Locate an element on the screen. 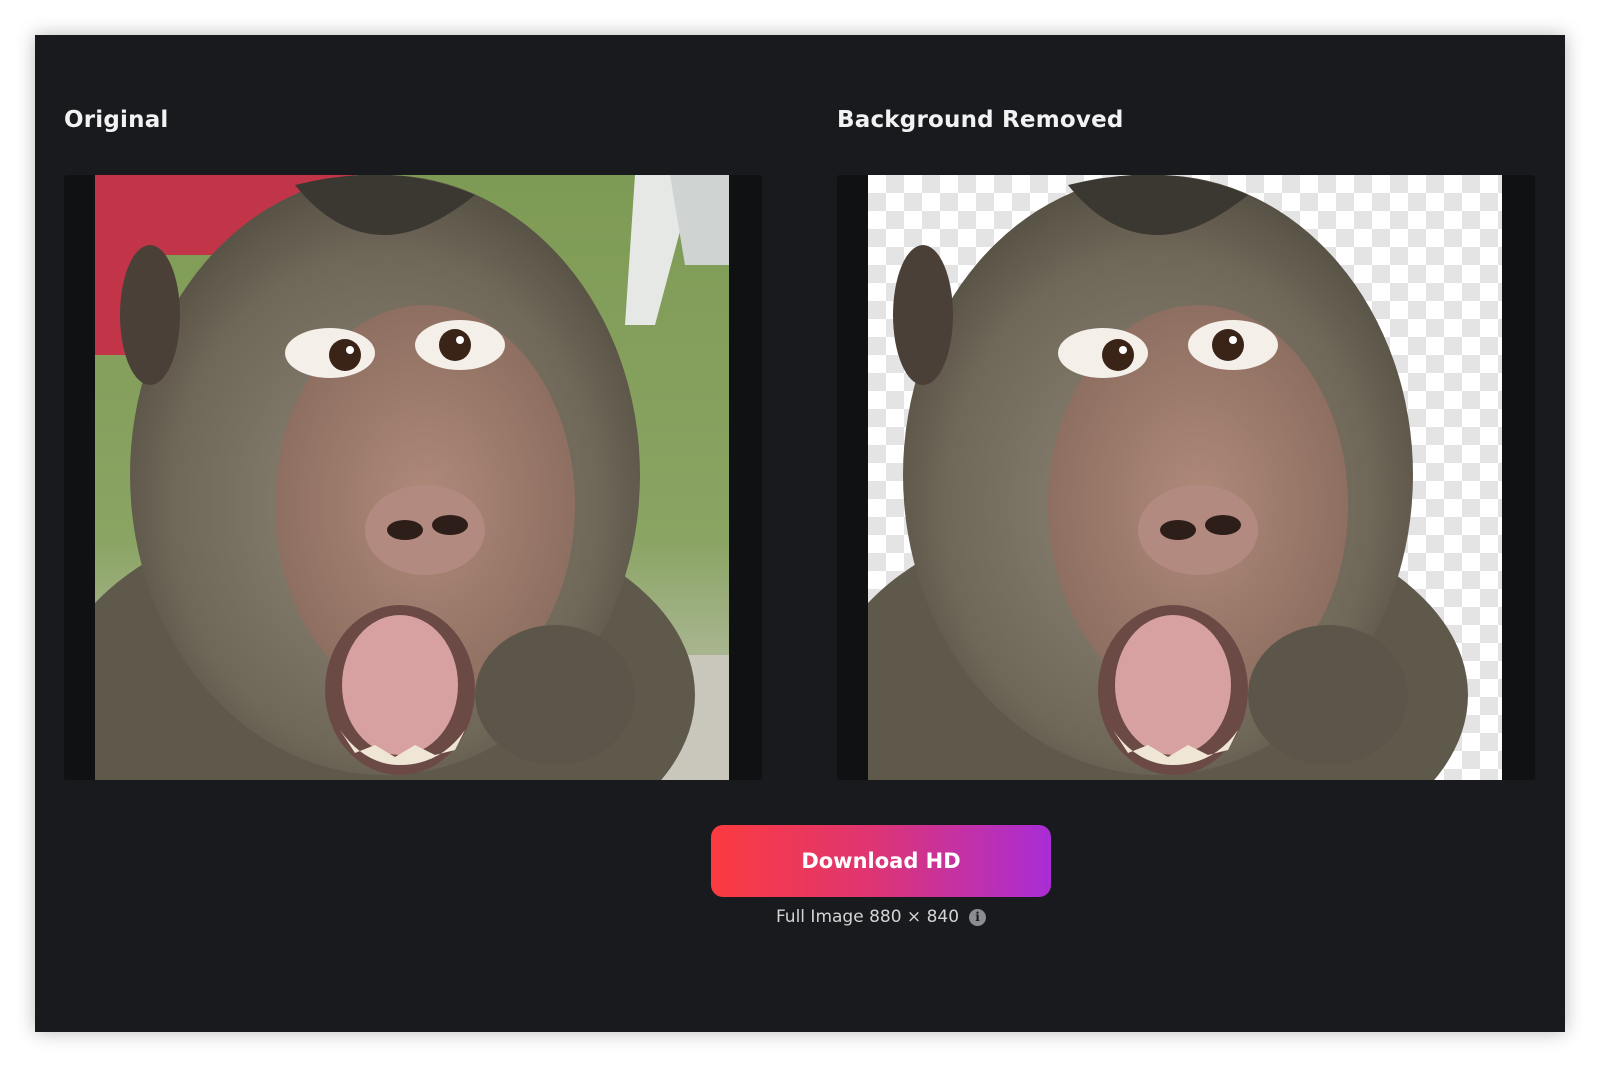 The height and width of the screenshot is (1067, 1600). download-hd-label: Download HD is located at coordinates (881, 861).